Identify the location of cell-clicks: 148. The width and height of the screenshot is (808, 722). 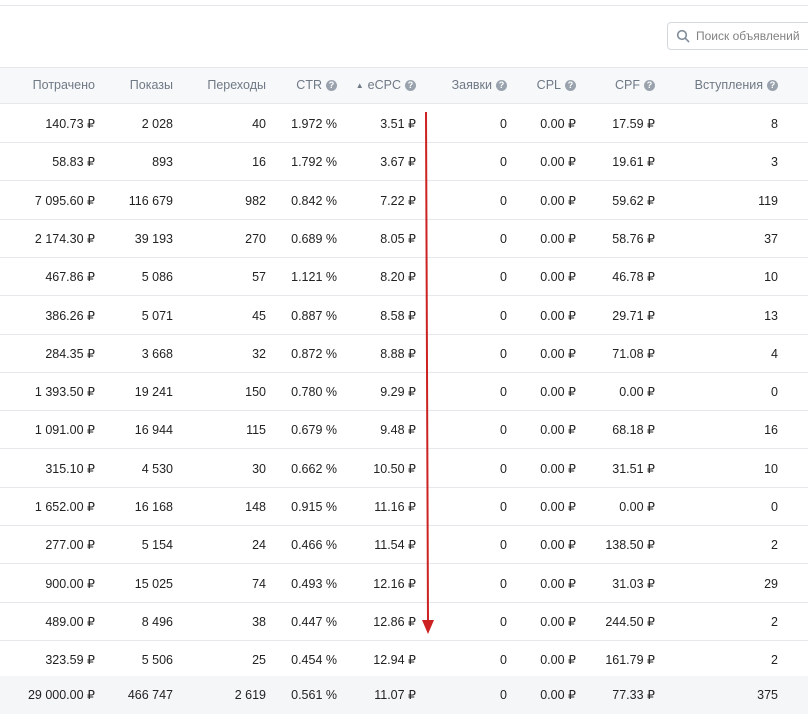
(255, 507).